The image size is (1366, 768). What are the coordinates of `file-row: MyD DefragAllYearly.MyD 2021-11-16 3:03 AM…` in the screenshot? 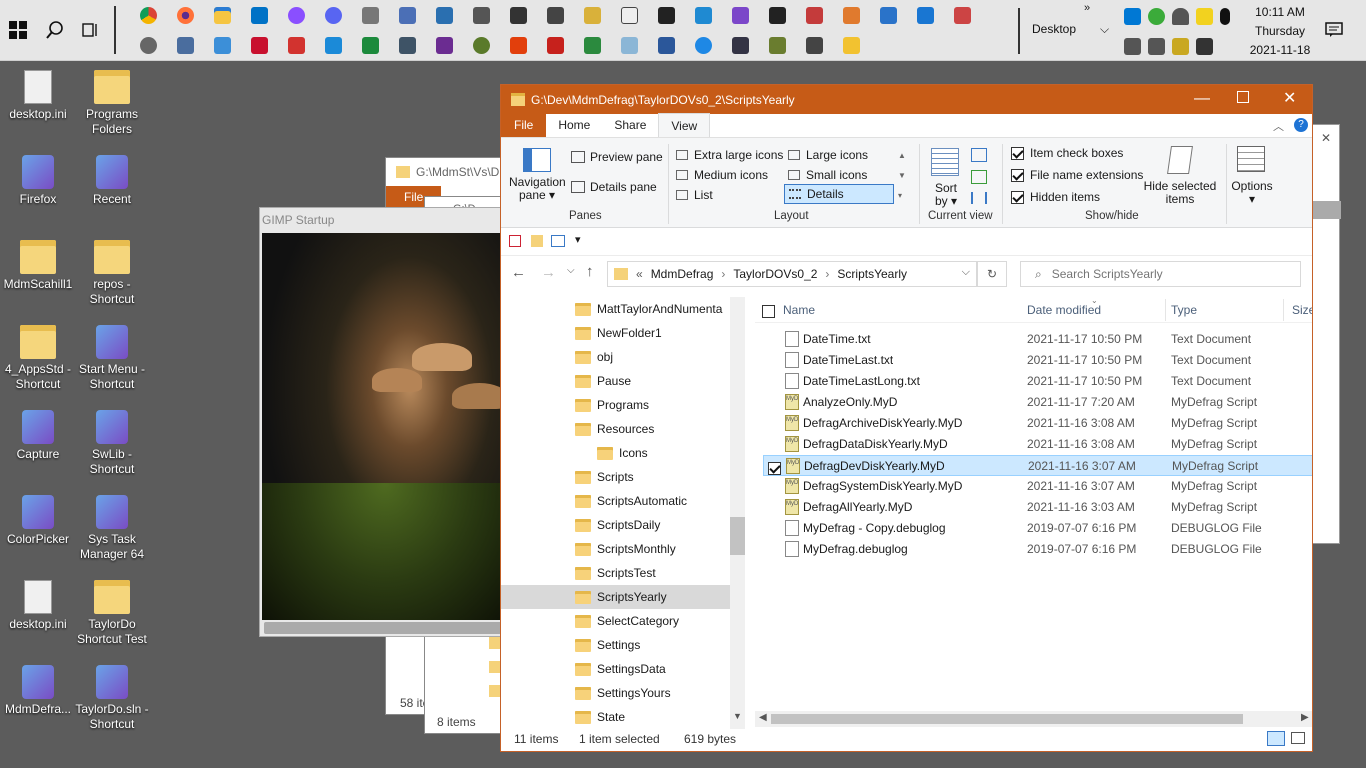 It's located at (1037, 507).